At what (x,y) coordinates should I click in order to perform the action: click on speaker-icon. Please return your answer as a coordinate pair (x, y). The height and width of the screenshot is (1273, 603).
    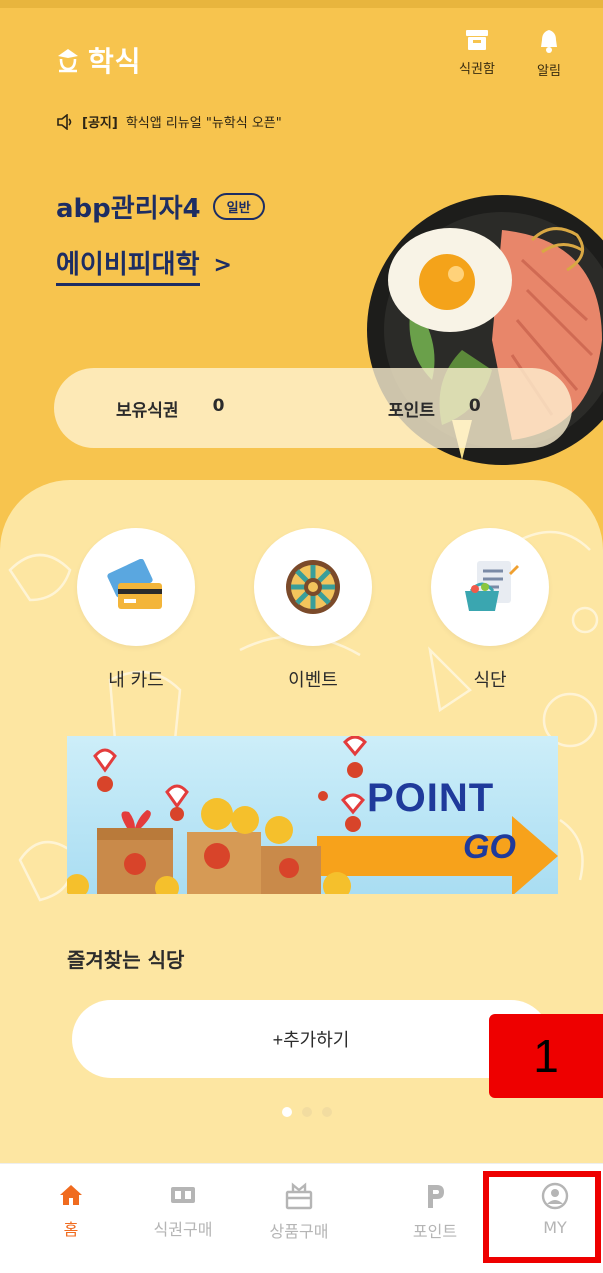
    Looking at the image, I should click on (64, 121).